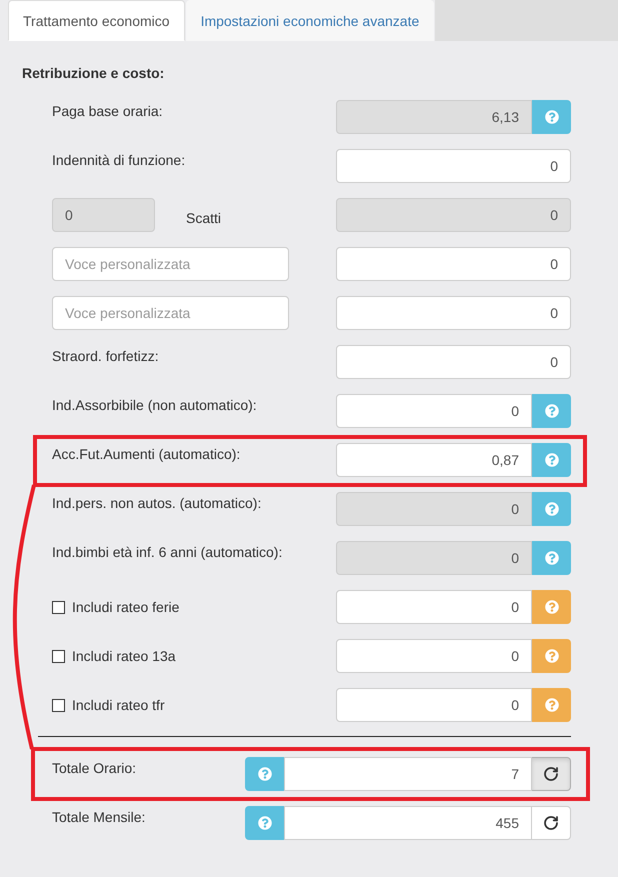  I want to click on field-label: Ind.pers. non autos. (automatico):, so click(157, 503).